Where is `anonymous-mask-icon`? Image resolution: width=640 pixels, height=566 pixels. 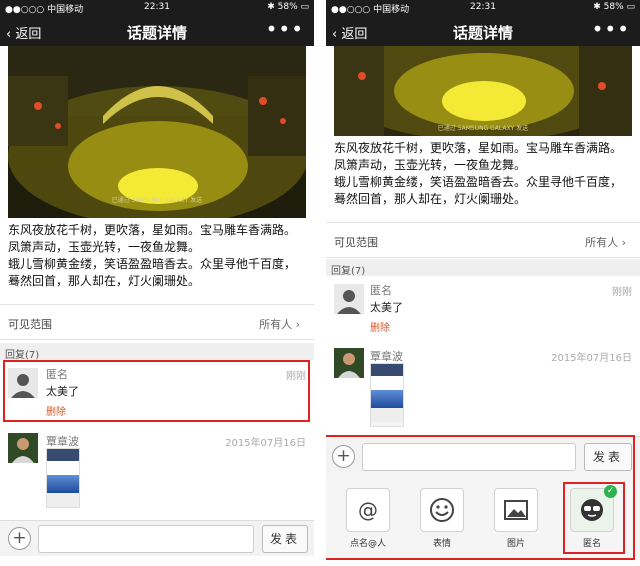 anonymous-mask-icon is located at coordinates (592, 510).